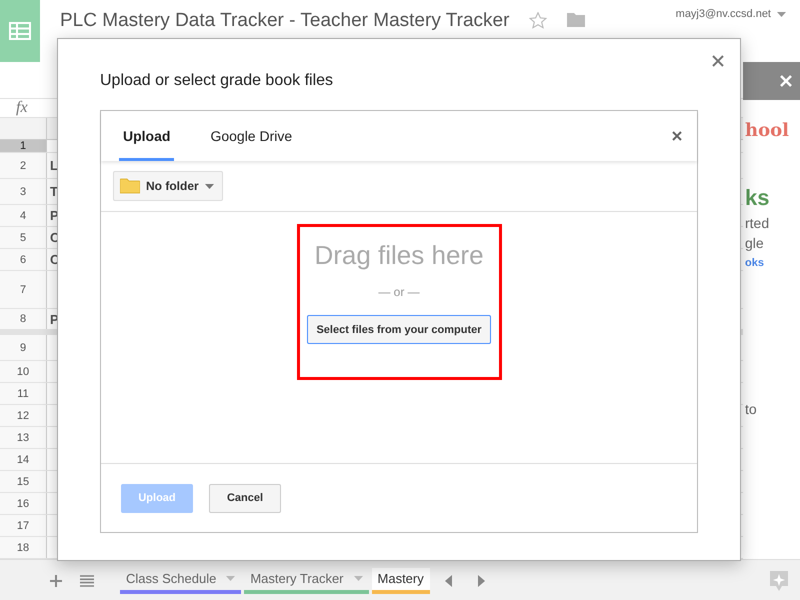  What do you see at coordinates (23, 415) in the screenshot?
I see `row-number: 12` at bounding box center [23, 415].